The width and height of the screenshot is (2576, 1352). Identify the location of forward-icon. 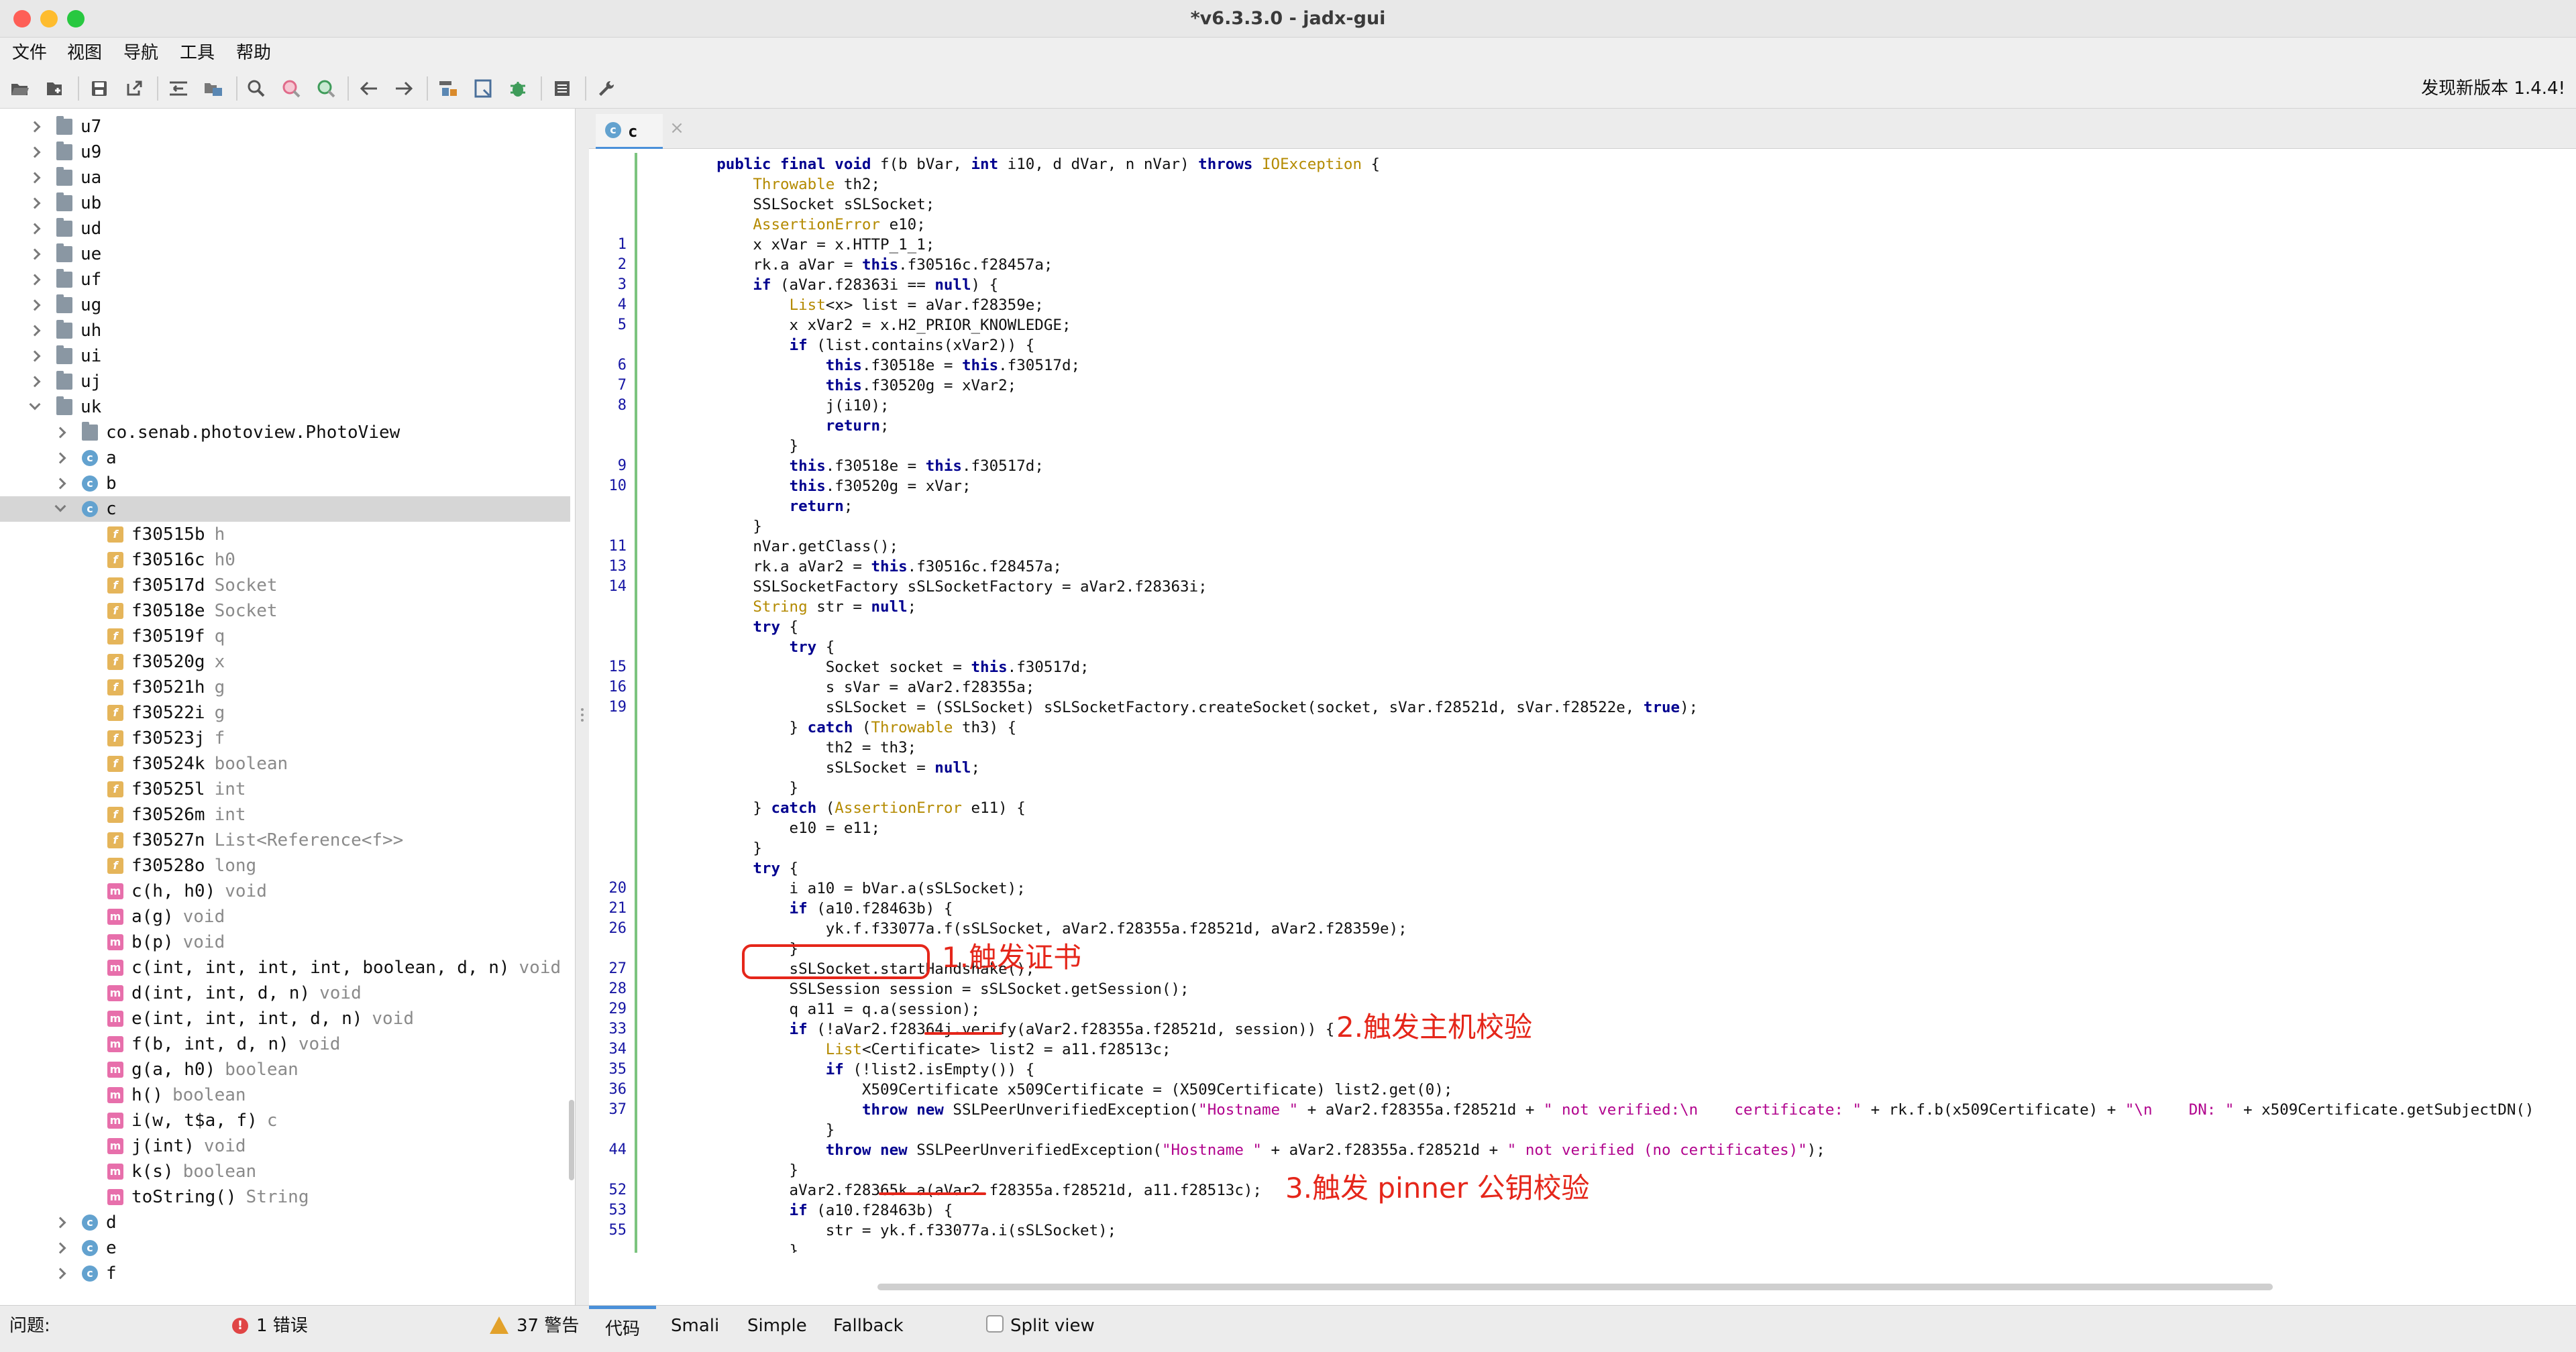
(403, 88).